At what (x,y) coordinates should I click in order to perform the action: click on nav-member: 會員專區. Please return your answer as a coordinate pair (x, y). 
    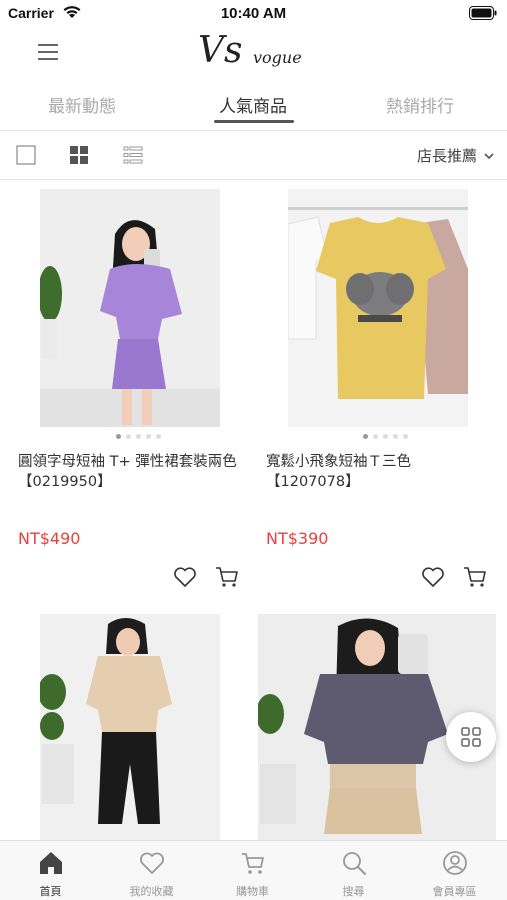
    Looking at the image, I should click on (454, 870).